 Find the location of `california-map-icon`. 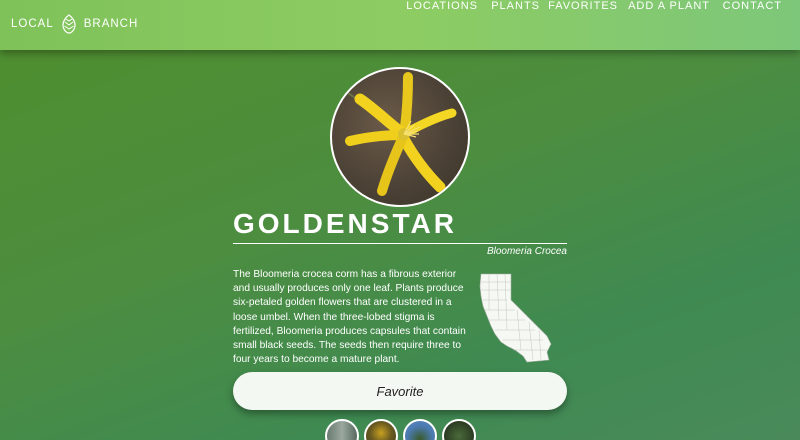

california-map-icon is located at coordinates (515, 318).